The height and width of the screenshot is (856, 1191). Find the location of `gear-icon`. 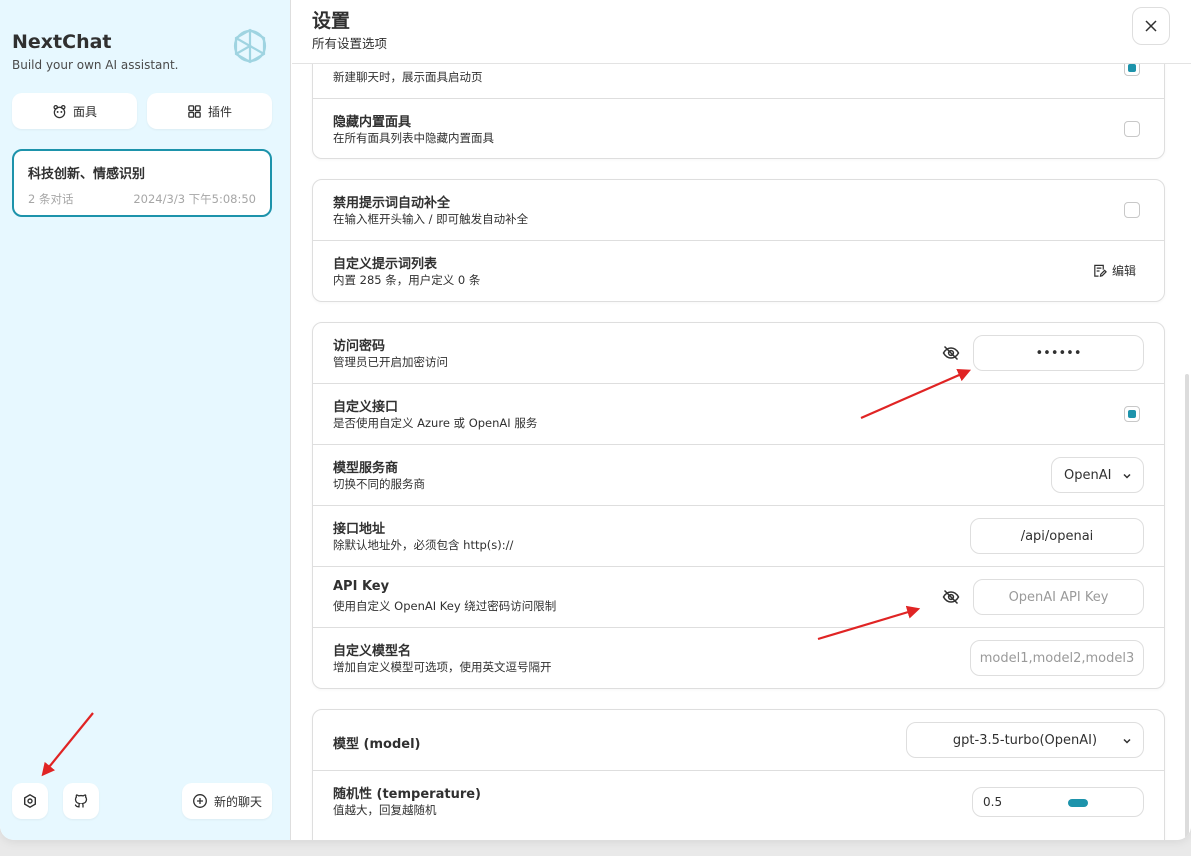

gear-icon is located at coordinates (30, 801).